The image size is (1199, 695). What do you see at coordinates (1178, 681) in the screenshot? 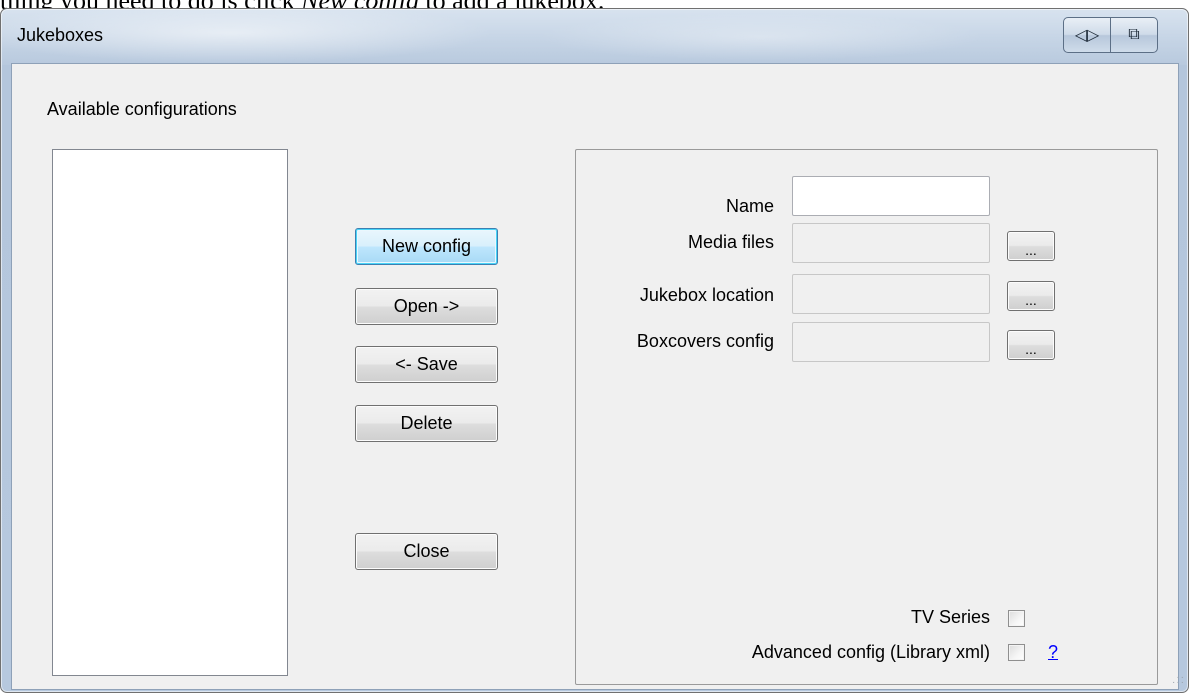
I see `resize-grip-icon: ·· ···` at bounding box center [1178, 681].